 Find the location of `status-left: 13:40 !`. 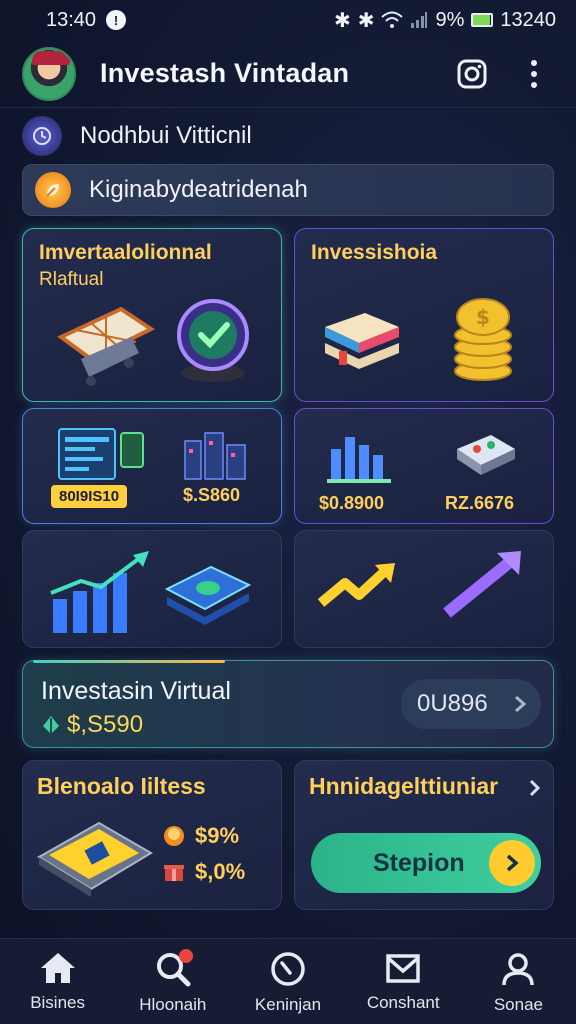

status-left: 13:40 ! is located at coordinates (86, 20).